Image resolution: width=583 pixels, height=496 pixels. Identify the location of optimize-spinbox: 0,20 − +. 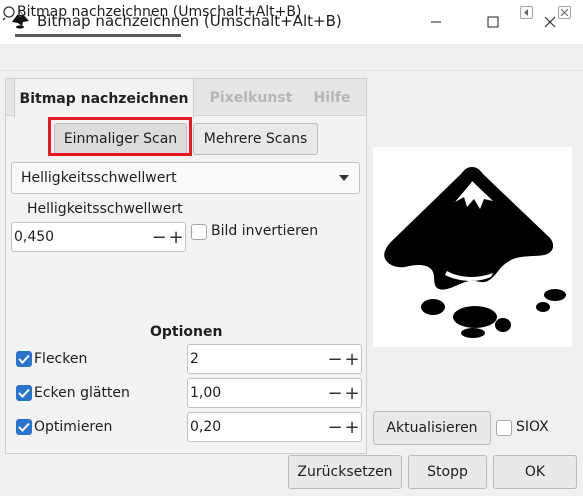
(274, 427).